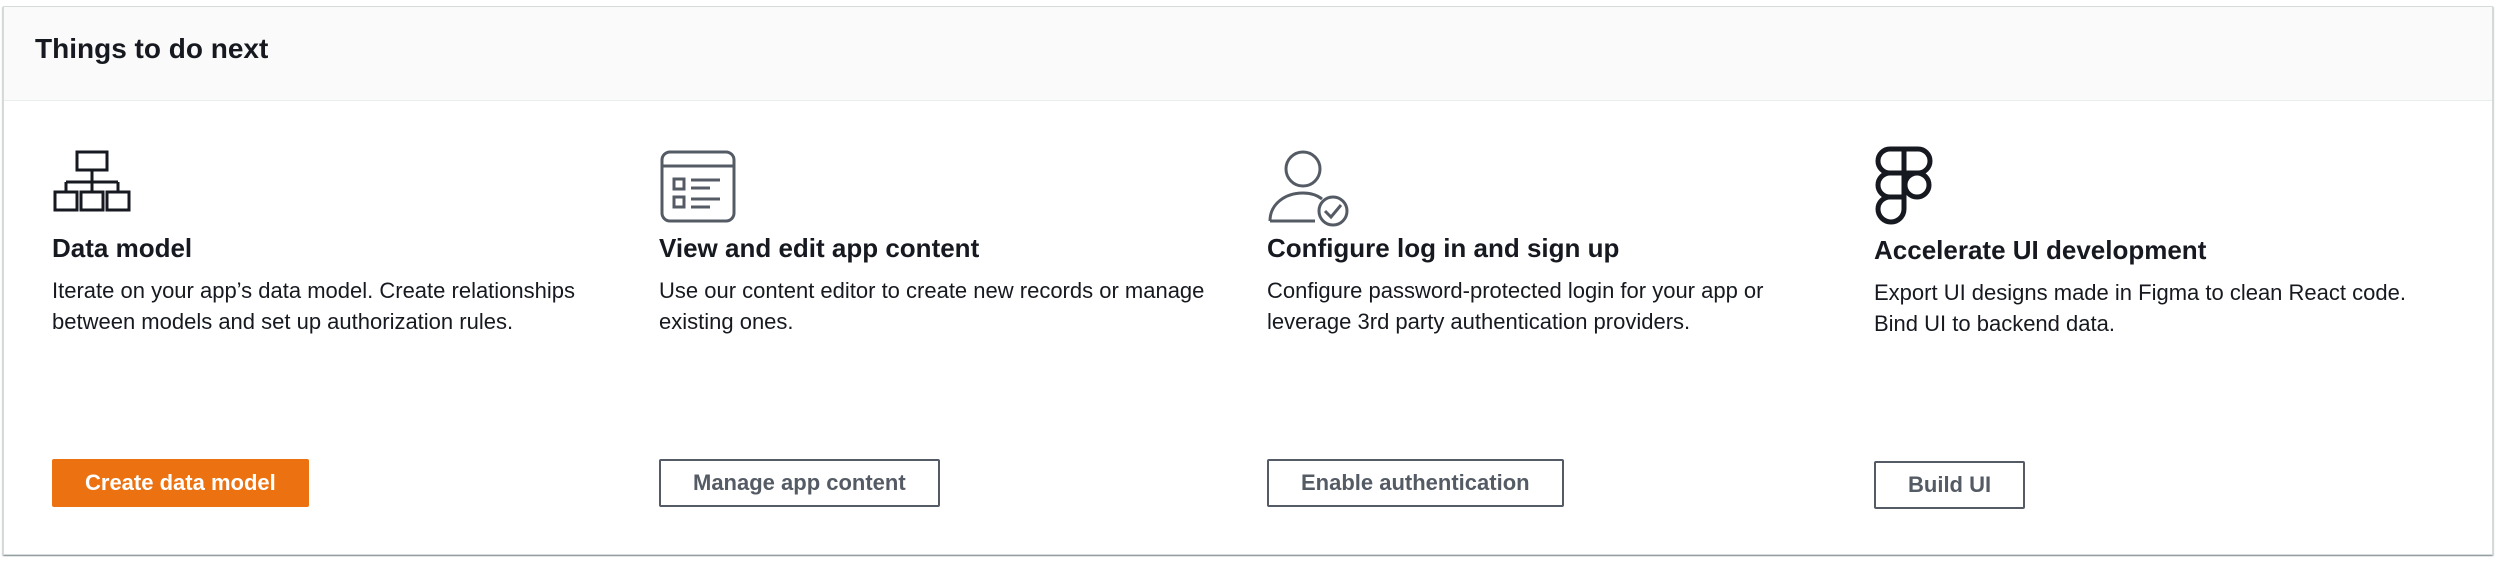  Describe the element at coordinates (92, 189) in the screenshot. I see `hierarchy-icon` at that location.